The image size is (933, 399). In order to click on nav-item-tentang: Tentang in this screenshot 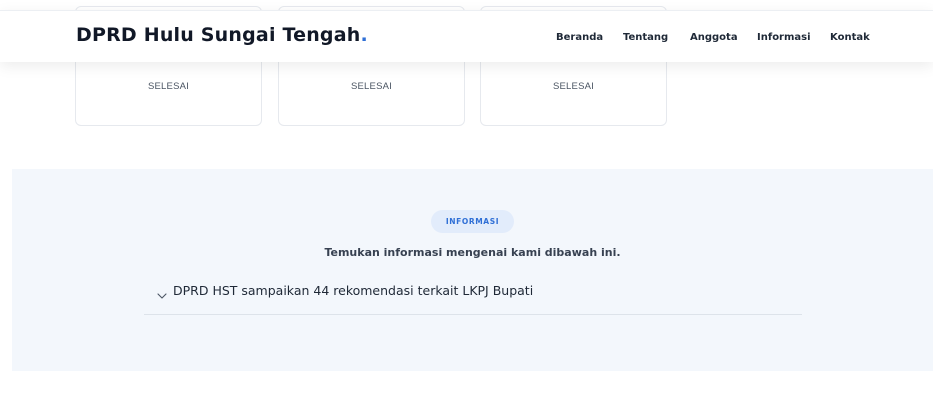, I will do `click(645, 37)`.